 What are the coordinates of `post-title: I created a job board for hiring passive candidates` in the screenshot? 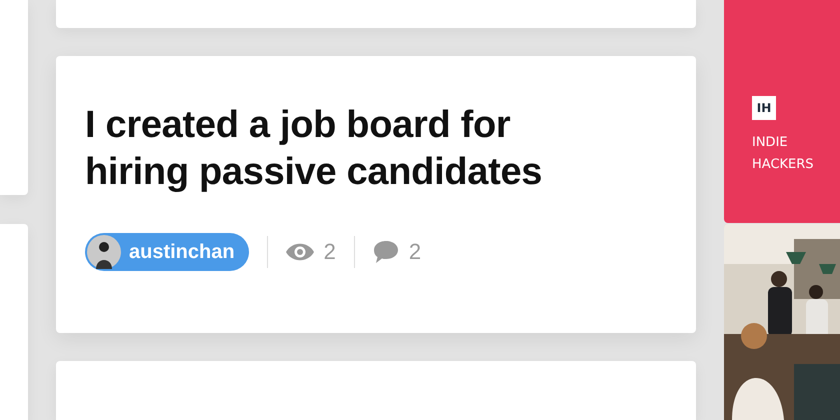 It's located at (345, 149).